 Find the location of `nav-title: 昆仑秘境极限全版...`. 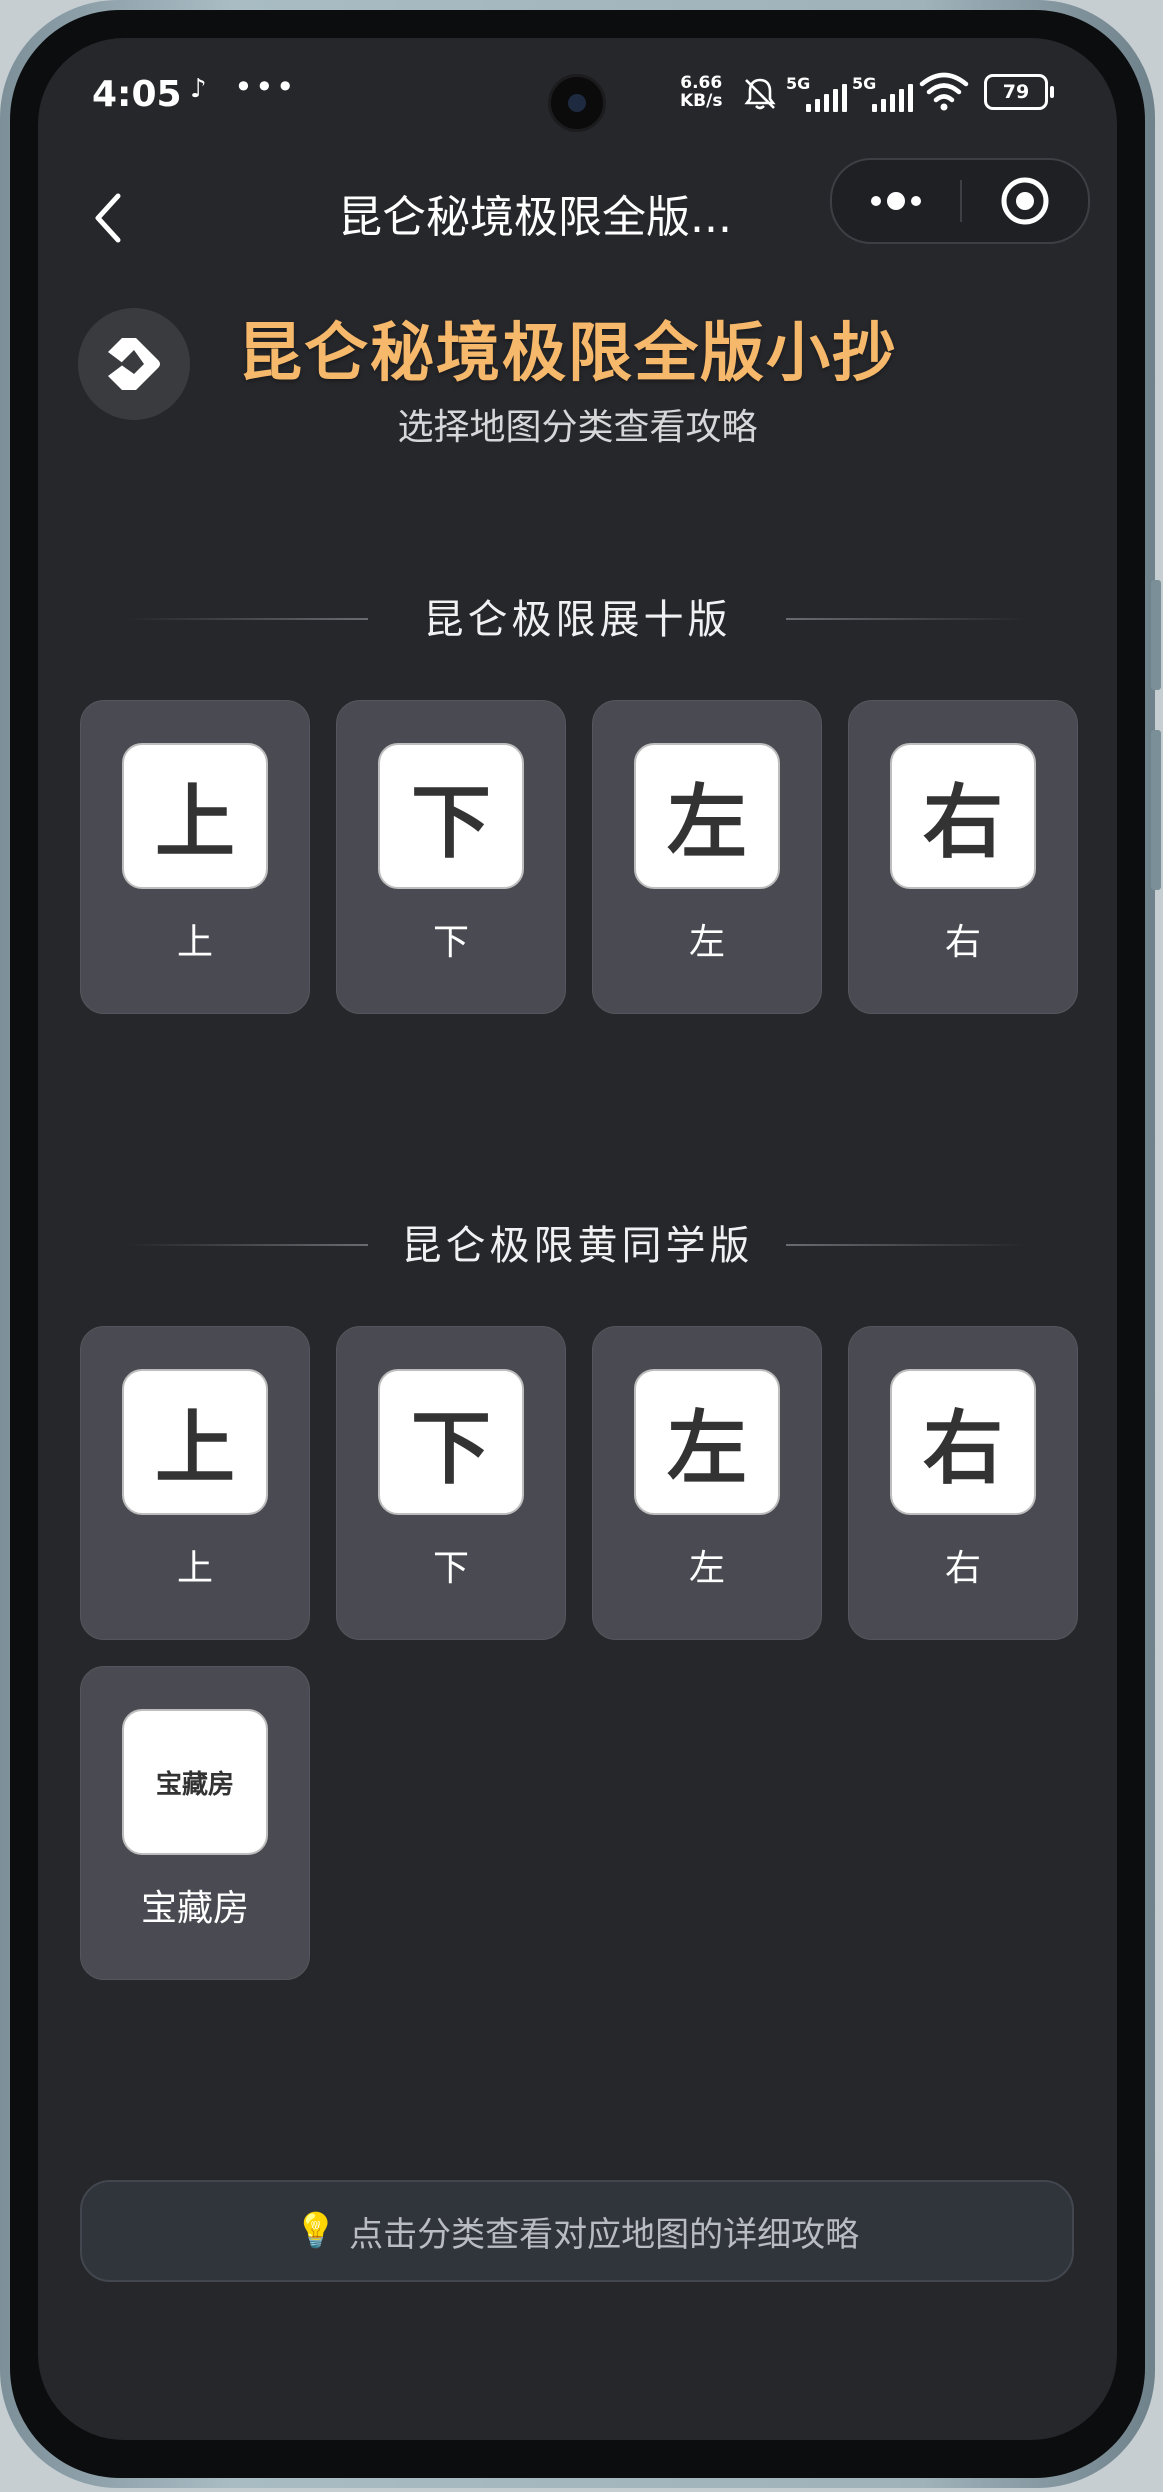

nav-title: 昆仑秘境极限全版... is located at coordinates (535, 217).